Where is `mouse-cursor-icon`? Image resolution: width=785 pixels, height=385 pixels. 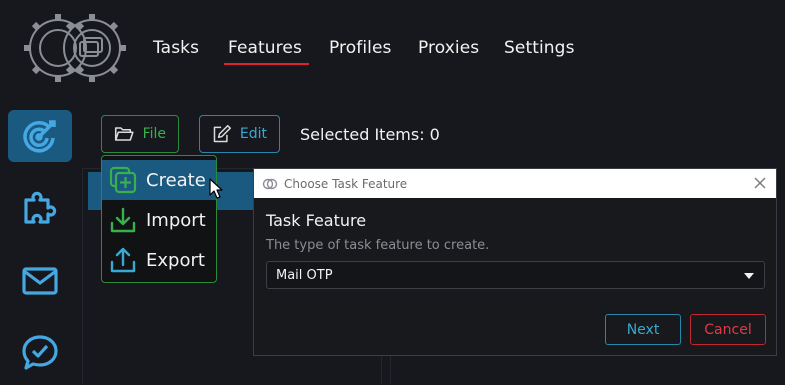
mouse-cursor-icon is located at coordinates (216, 188).